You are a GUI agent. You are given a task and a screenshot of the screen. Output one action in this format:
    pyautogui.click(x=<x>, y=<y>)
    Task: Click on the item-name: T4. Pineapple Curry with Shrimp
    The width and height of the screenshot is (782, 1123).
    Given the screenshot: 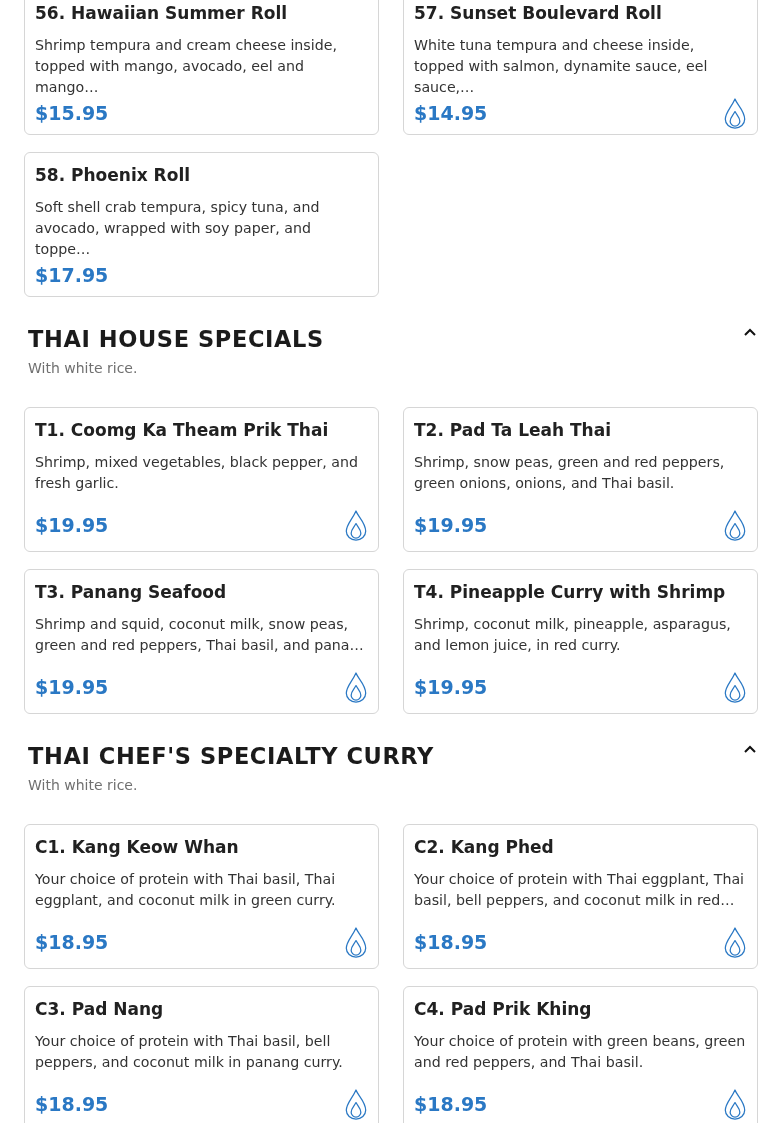 What is the action you would take?
    pyautogui.click(x=570, y=592)
    